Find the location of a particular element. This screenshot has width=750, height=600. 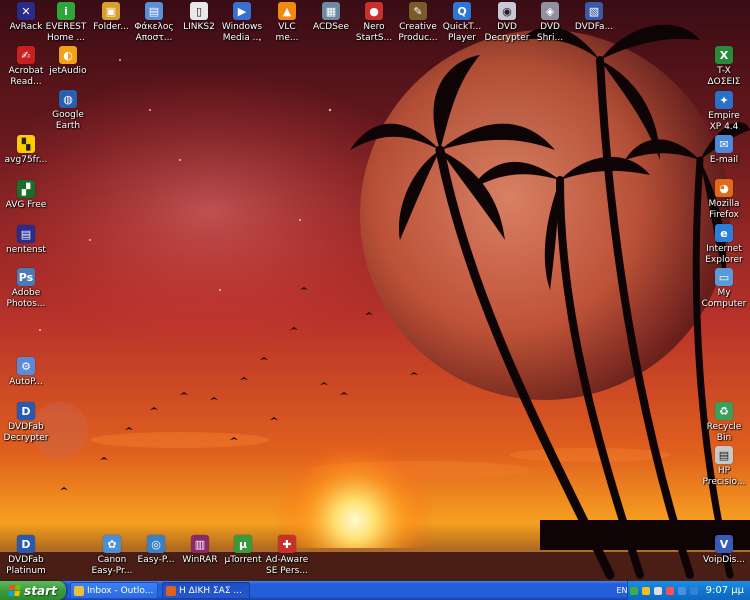

antivirus-icon is located at coordinates (669, 590).